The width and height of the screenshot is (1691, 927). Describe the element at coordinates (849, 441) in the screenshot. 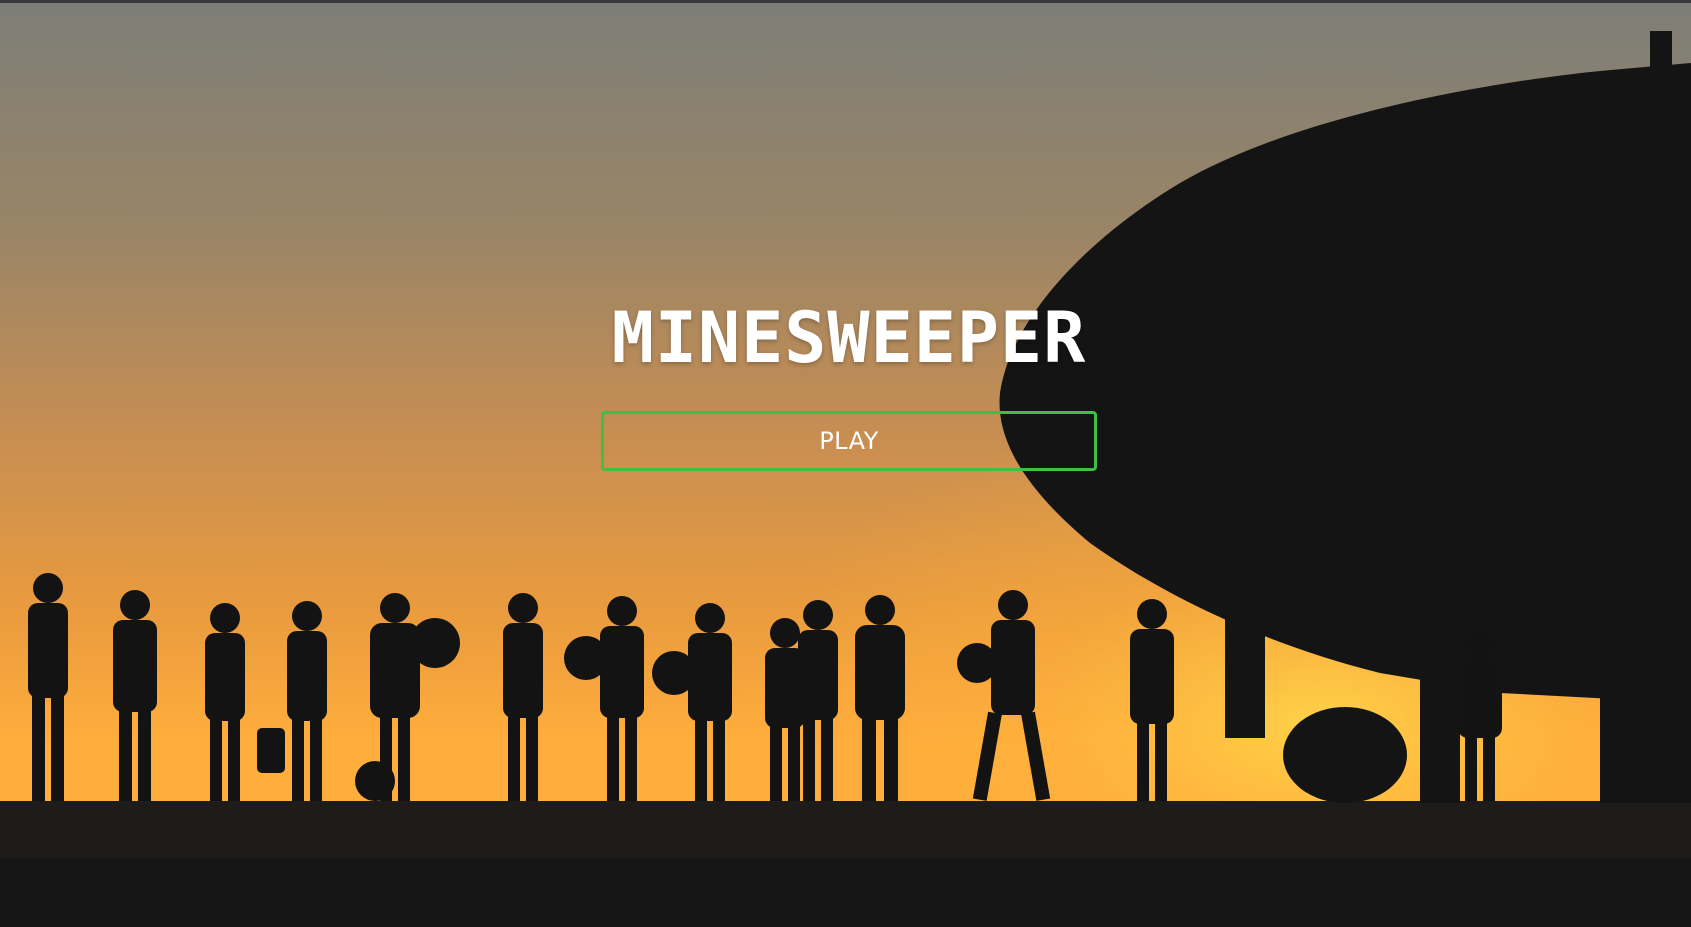

I see `play-button: PLAY` at that location.